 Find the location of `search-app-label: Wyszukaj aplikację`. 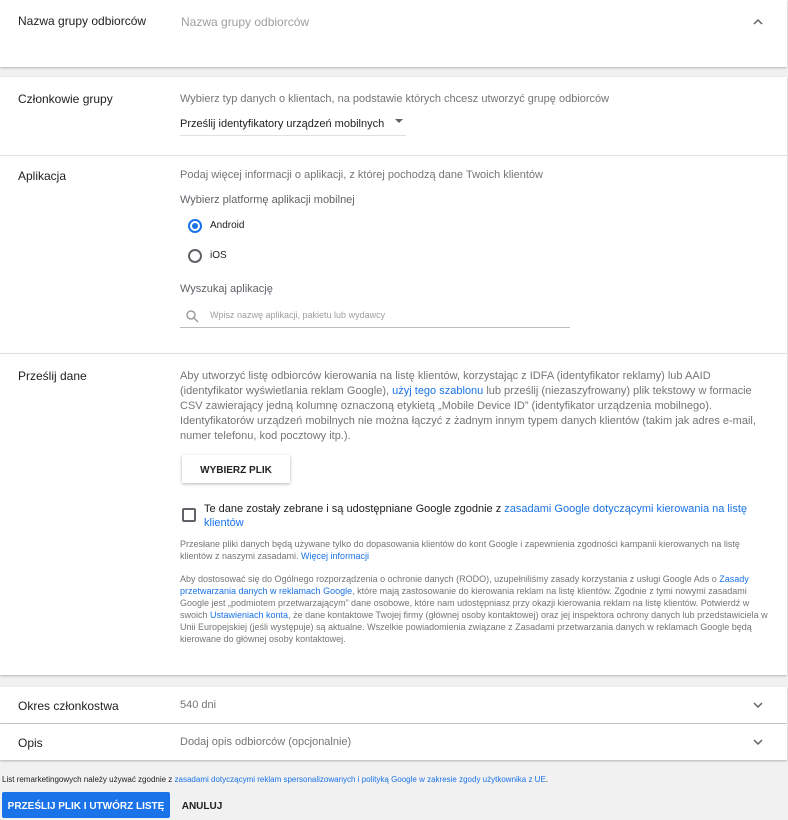

search-app-label: Wyszukaj aplikację is located at coordinates (226, 289).